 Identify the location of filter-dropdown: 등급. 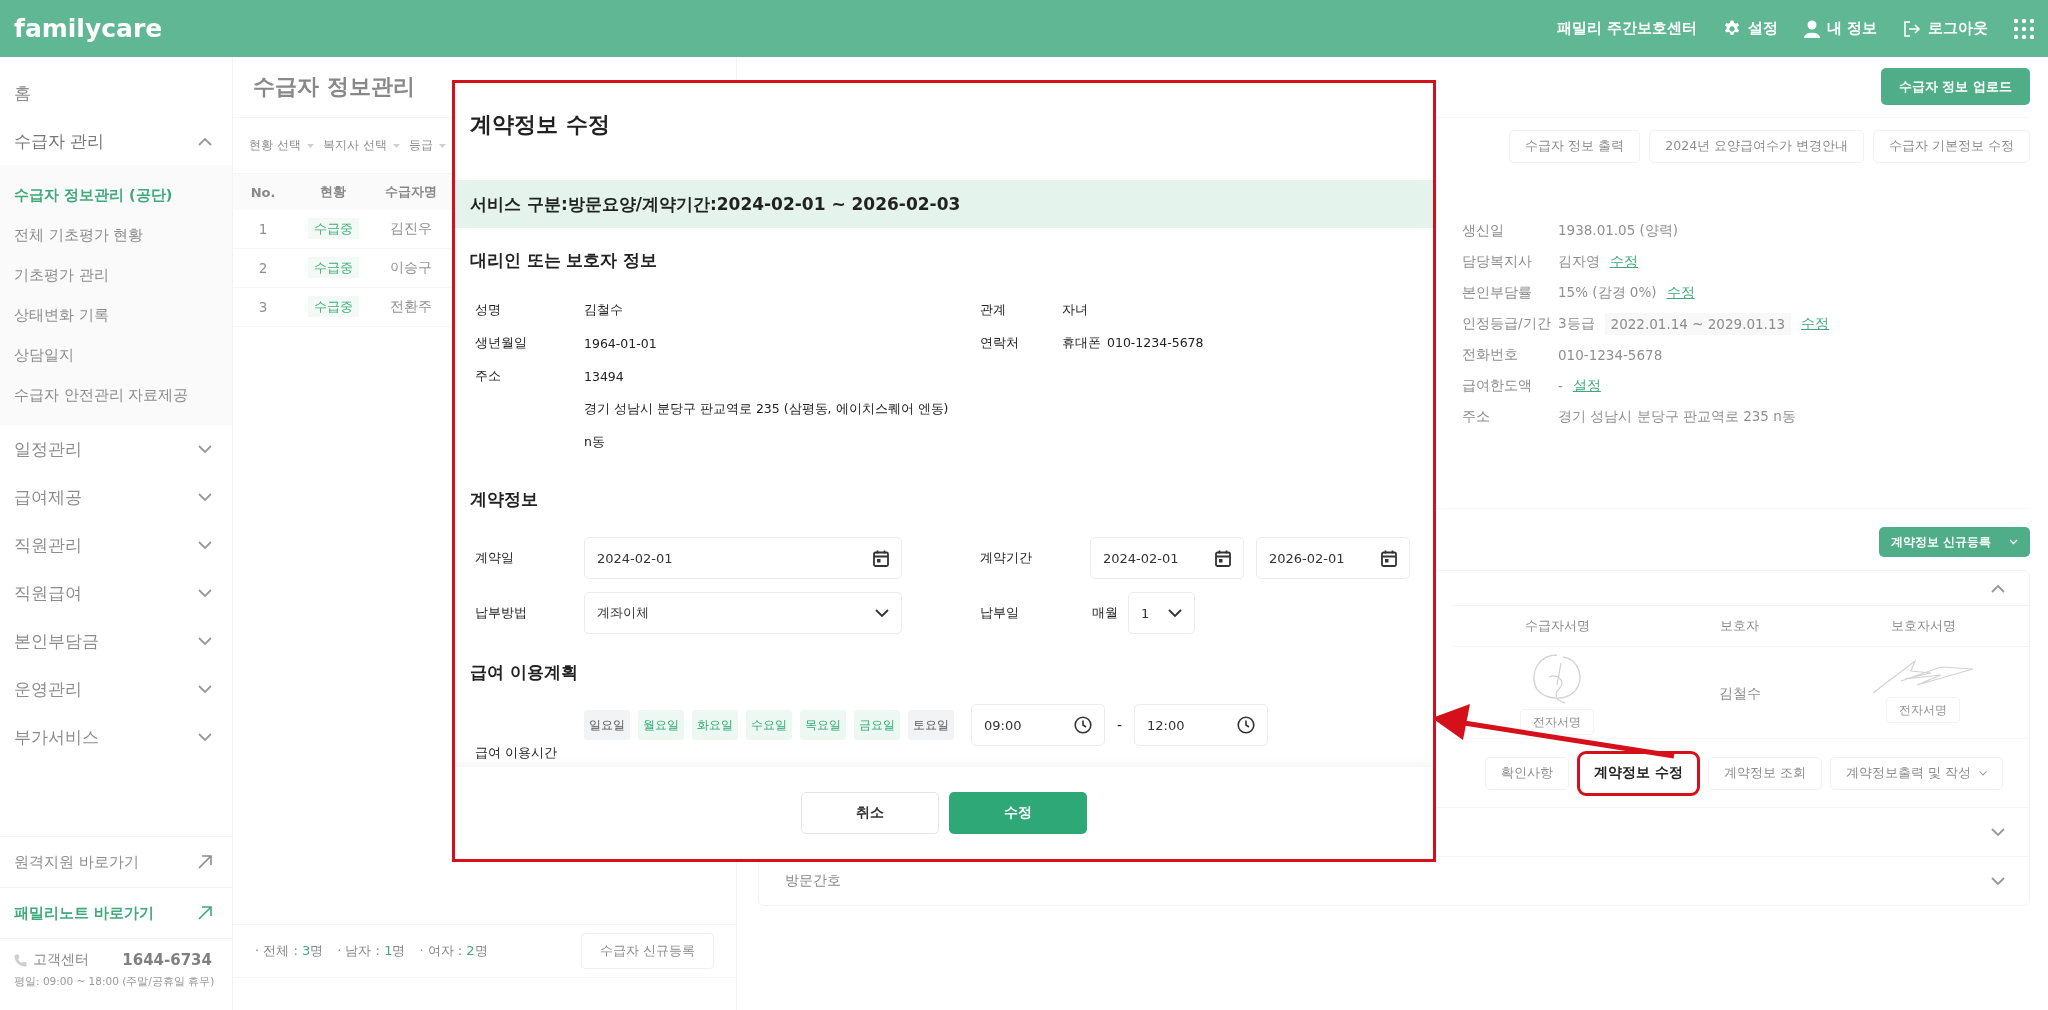
(427, 145).